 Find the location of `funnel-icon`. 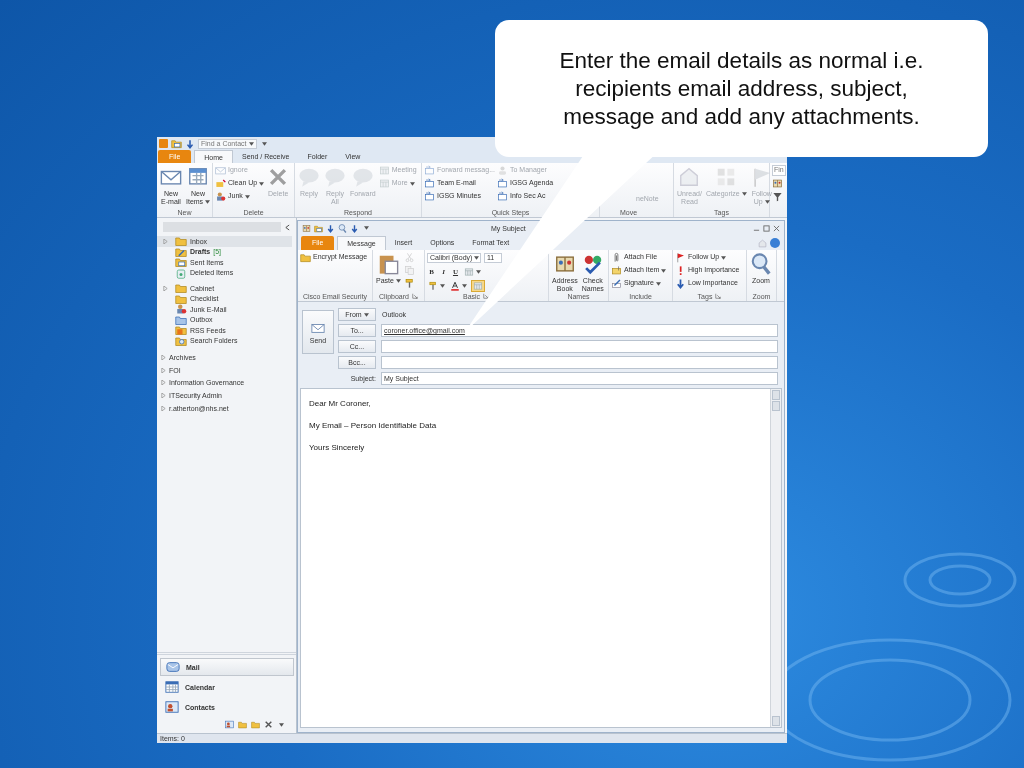

funnel-icon is located at coordinates (777, 196).